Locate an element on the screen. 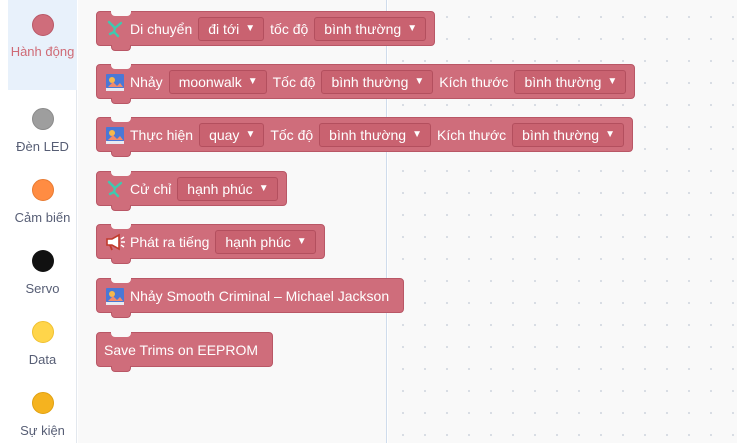 The width and height of the screenshot is (737, 443). direction-dropdown: đi tới ▼ is located at coordinates (231, 28).